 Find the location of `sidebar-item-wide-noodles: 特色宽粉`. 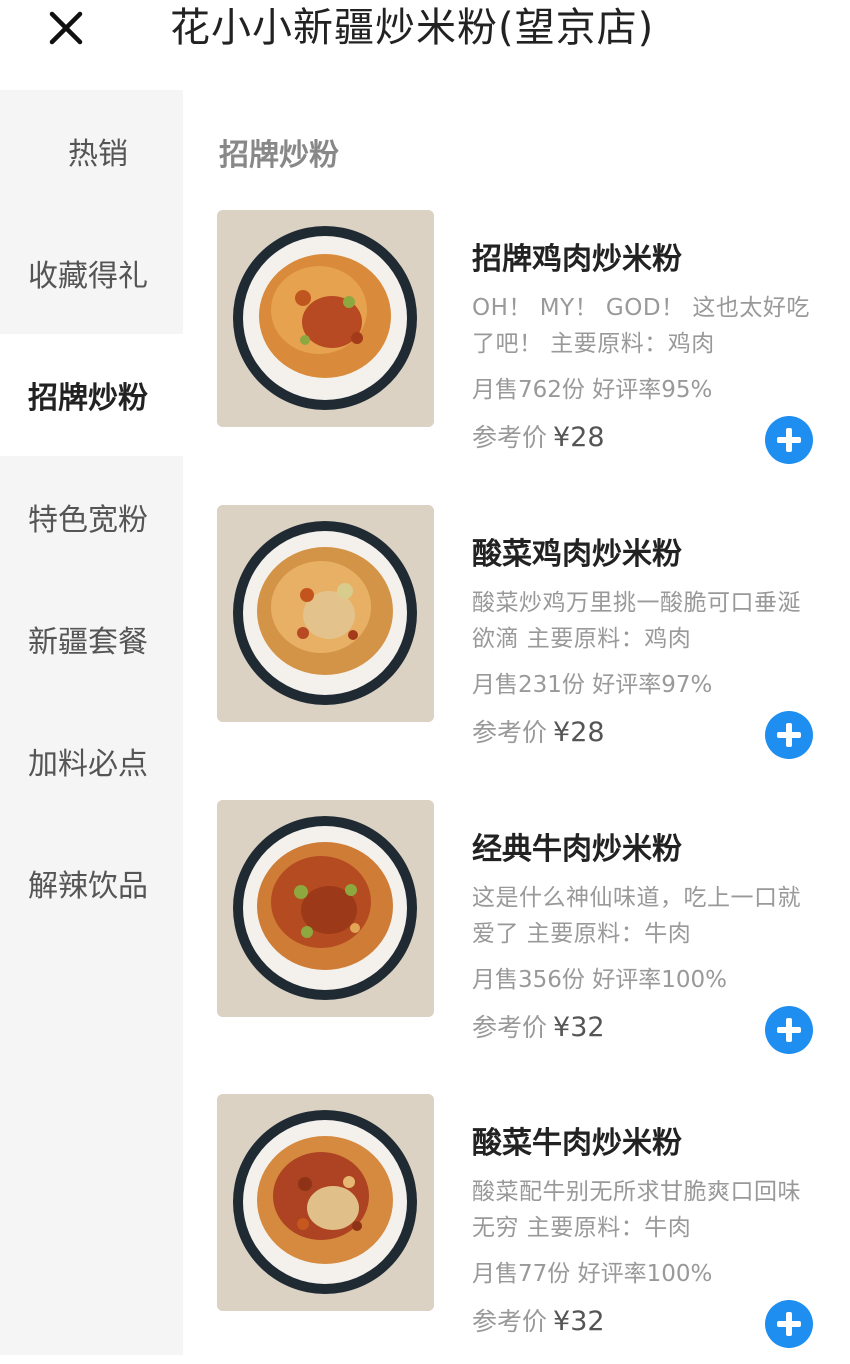

sidebar-item-wide-noodles: 特色宽粉 is located at coordinates (91, 517).